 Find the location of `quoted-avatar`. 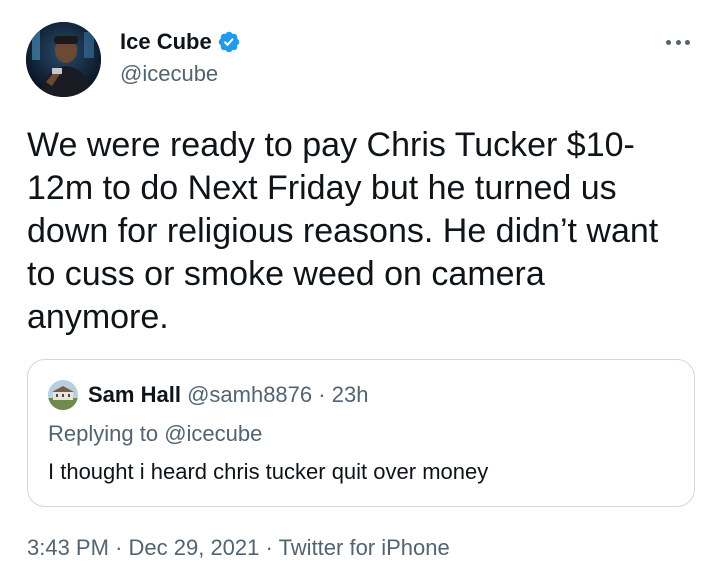

quoted-avatar is located at coordinates (63, 395).